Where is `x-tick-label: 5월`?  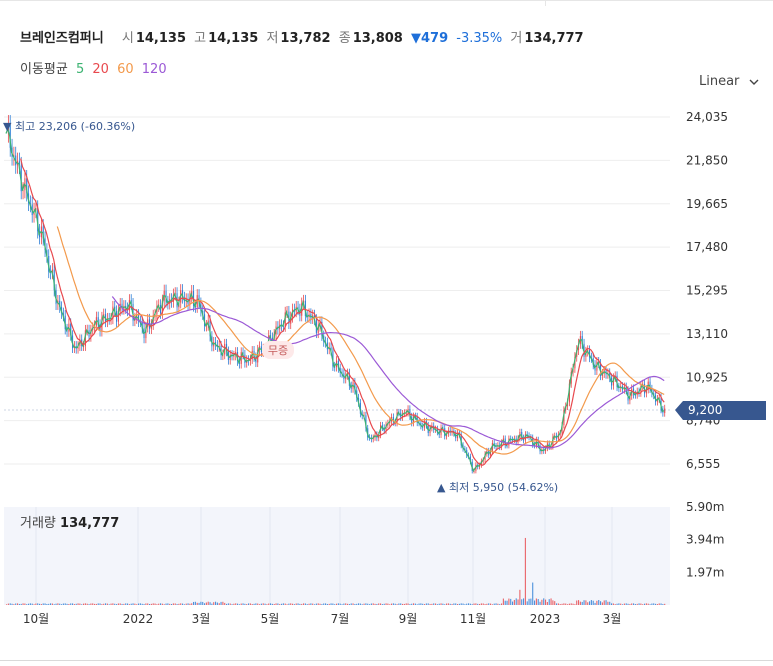 x-tick-label: 5월 is located at coordinates (270, 619).